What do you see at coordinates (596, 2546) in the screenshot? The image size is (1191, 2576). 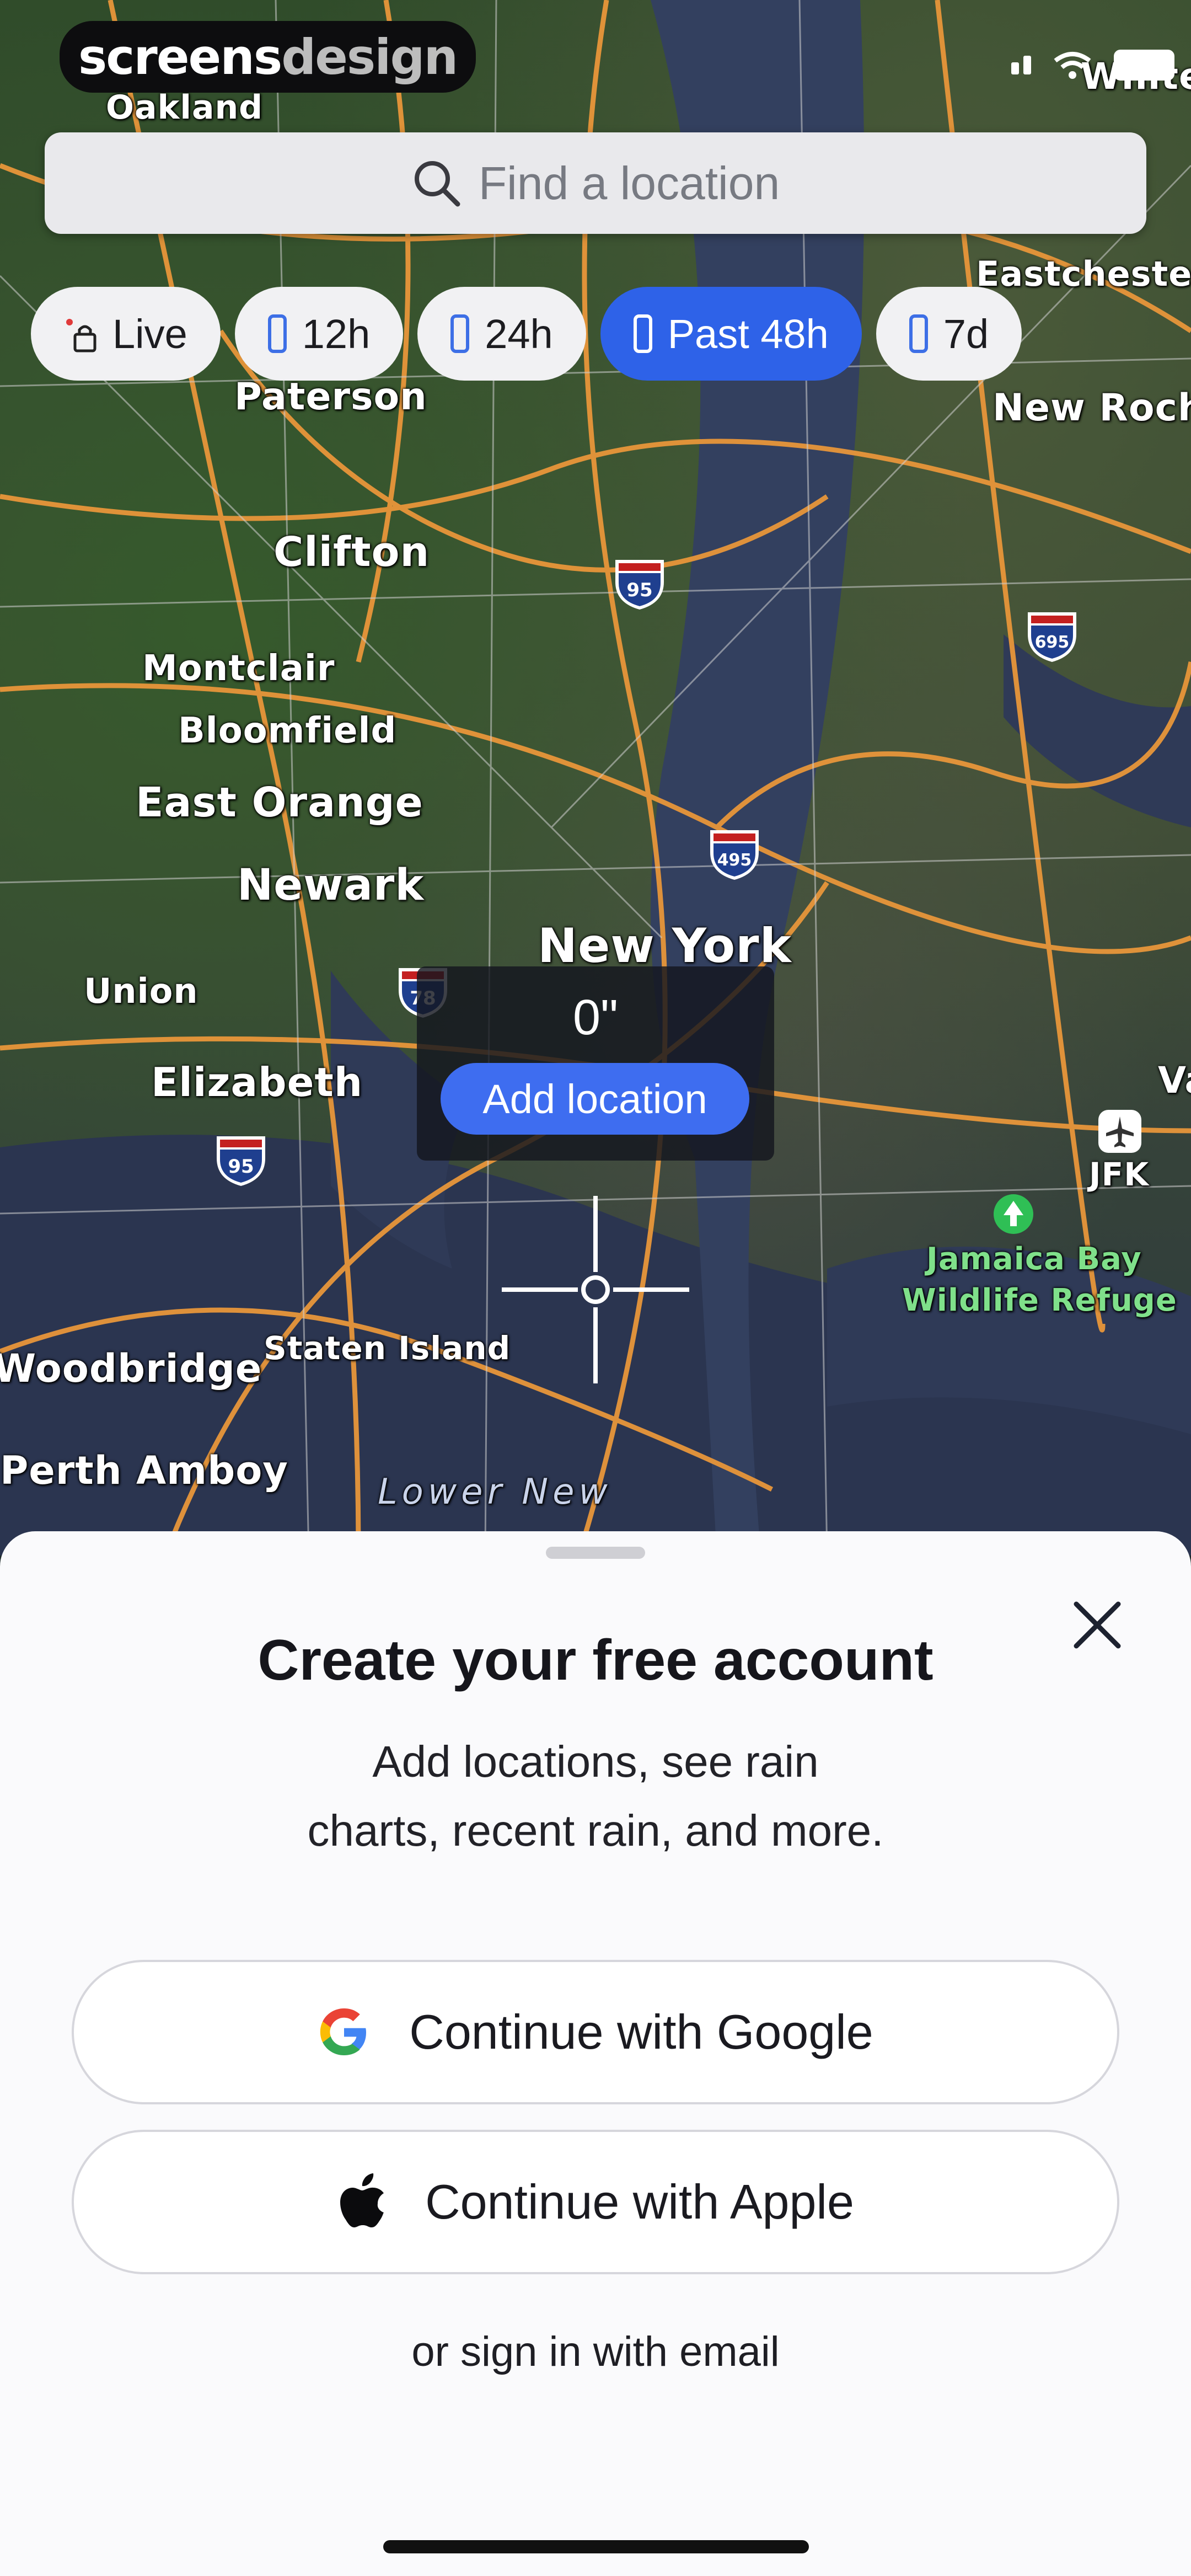 I see `home-indicator` at bounding box center [596, 2546].